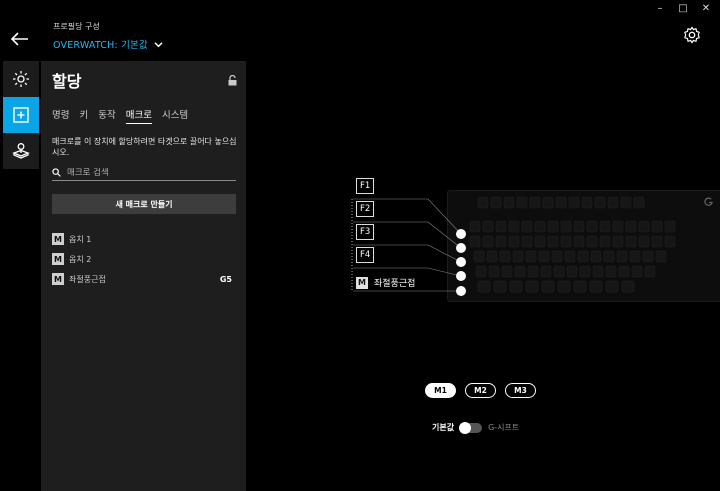 The height and width of the screenshot is (491, 720). I want to click on logitech-g-icon, so click(708, 201).